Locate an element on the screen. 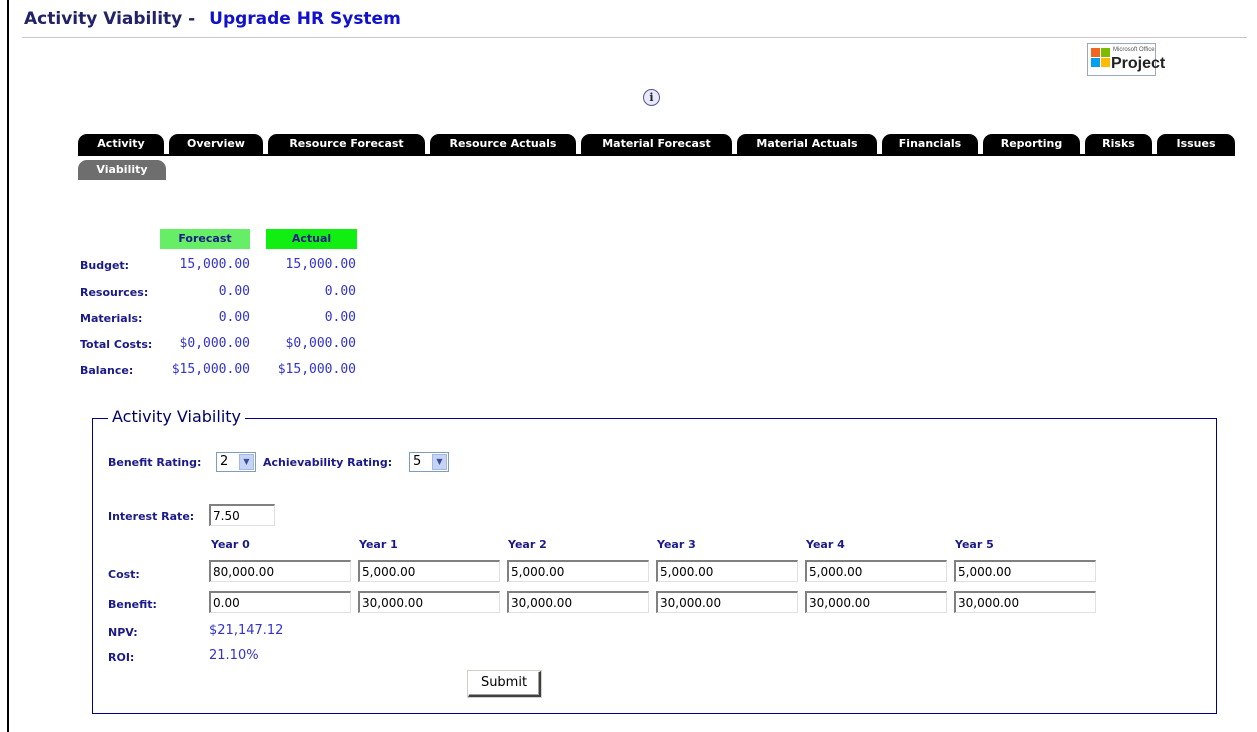  balance-label: Balance: is located at coordinates (107, 370).